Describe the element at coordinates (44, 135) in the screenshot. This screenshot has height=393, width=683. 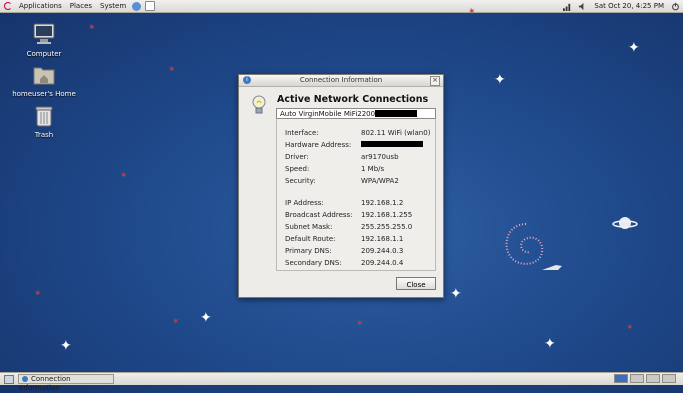
I see `desktop-icon-label: Trash` at that location.